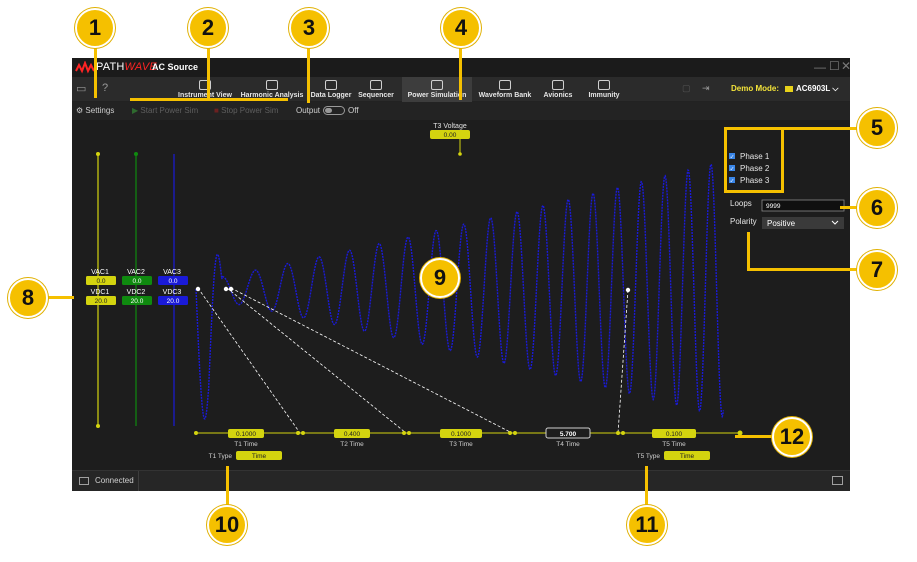  What do you see at coordinates (755, 88) in the screenshot?
I see `demo-mode-label: Demo Mode:` at bounding box center [755, 88].